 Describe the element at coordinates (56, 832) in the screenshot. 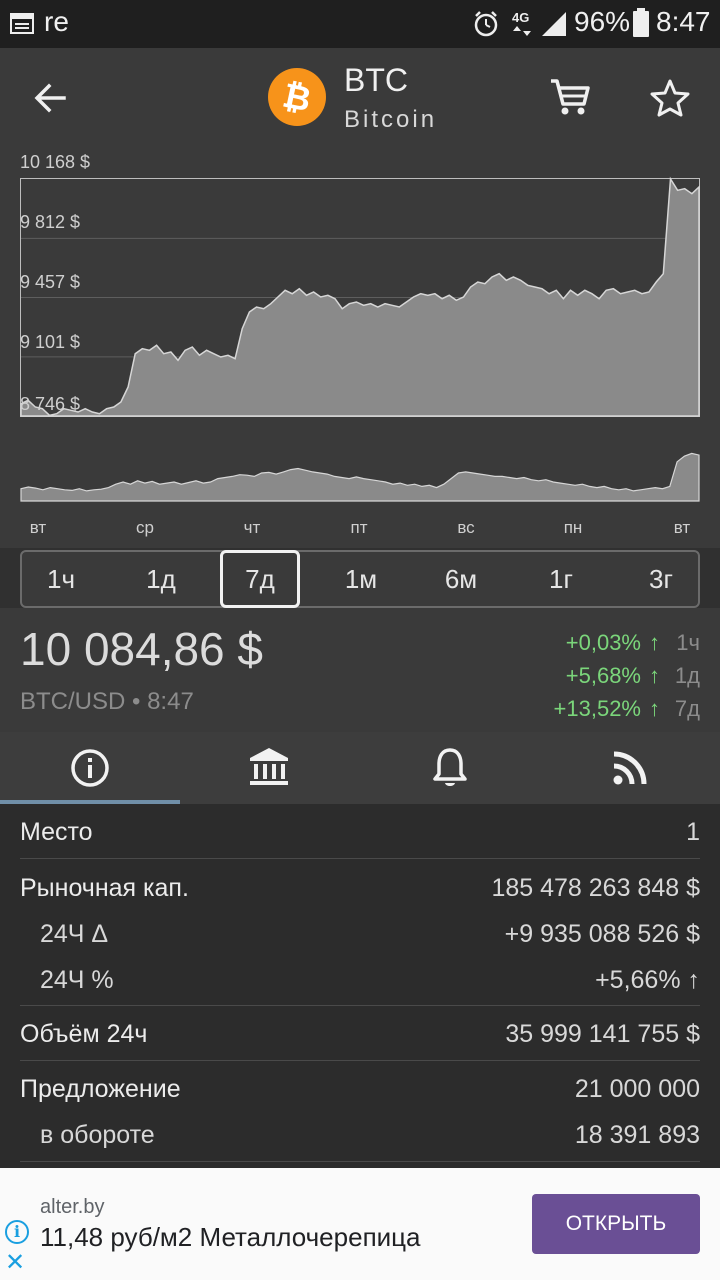

I see `rank-label: Место` at that location.